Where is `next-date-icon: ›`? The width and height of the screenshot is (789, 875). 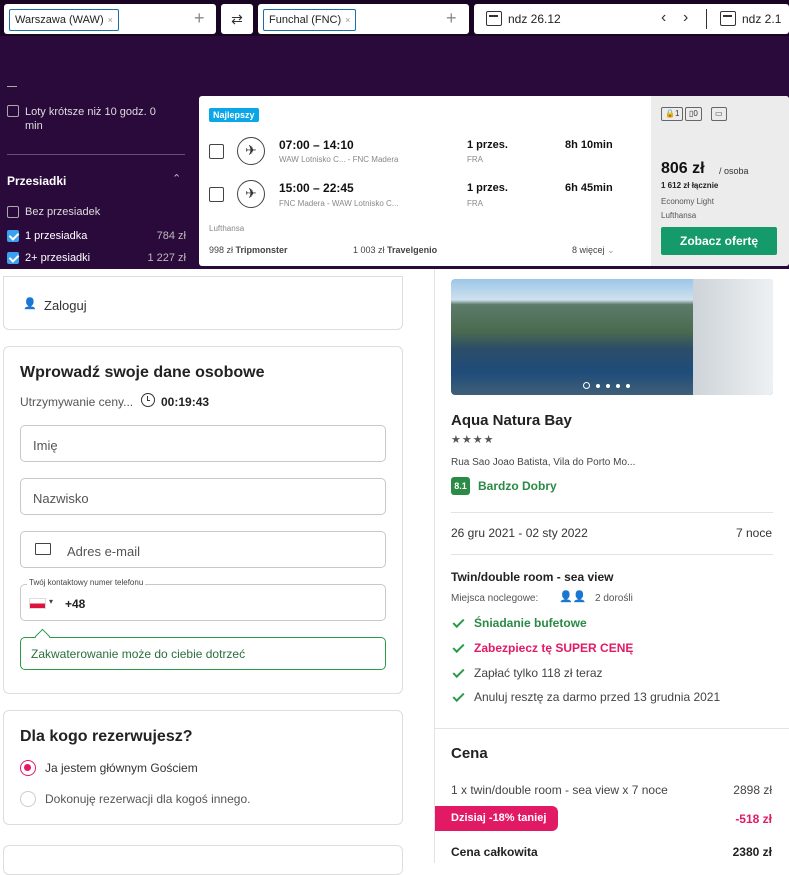 next-date-icon: › is located at coordinates (685, 18).